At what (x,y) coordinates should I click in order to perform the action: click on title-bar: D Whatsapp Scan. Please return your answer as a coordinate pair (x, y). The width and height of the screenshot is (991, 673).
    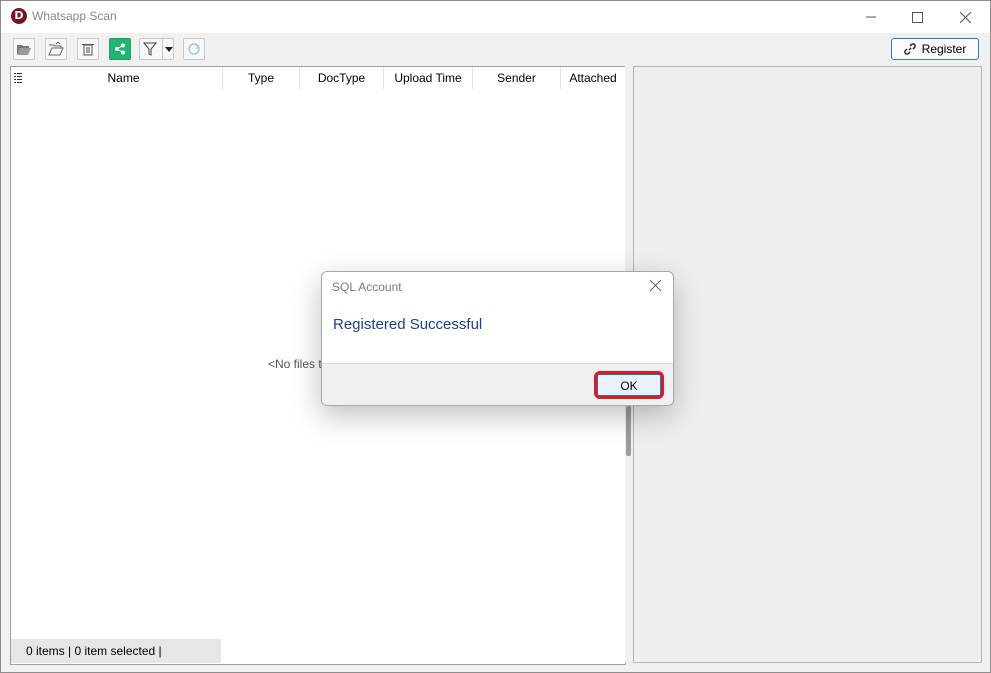
    Looking at the image, I should click on (495, 17).